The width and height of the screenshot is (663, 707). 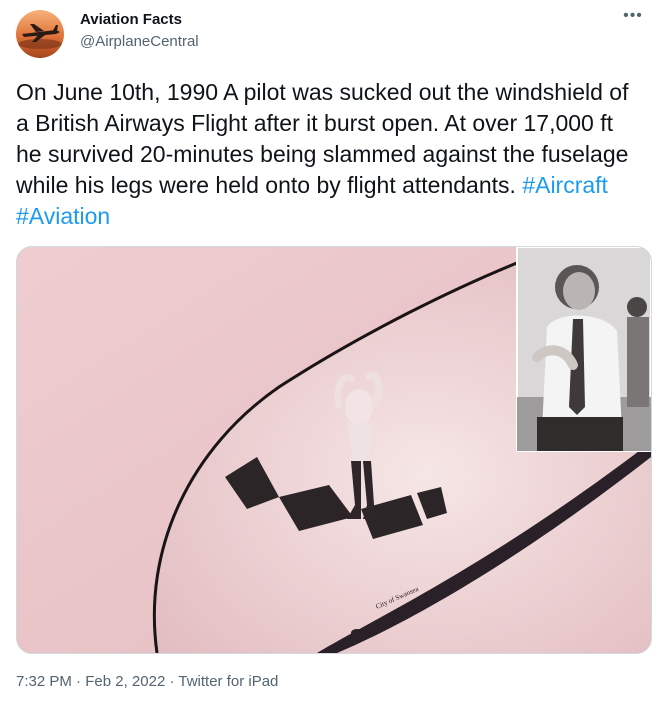 I want to click on hashtag-aviation: #Aviation, so click(x=63, y=216).